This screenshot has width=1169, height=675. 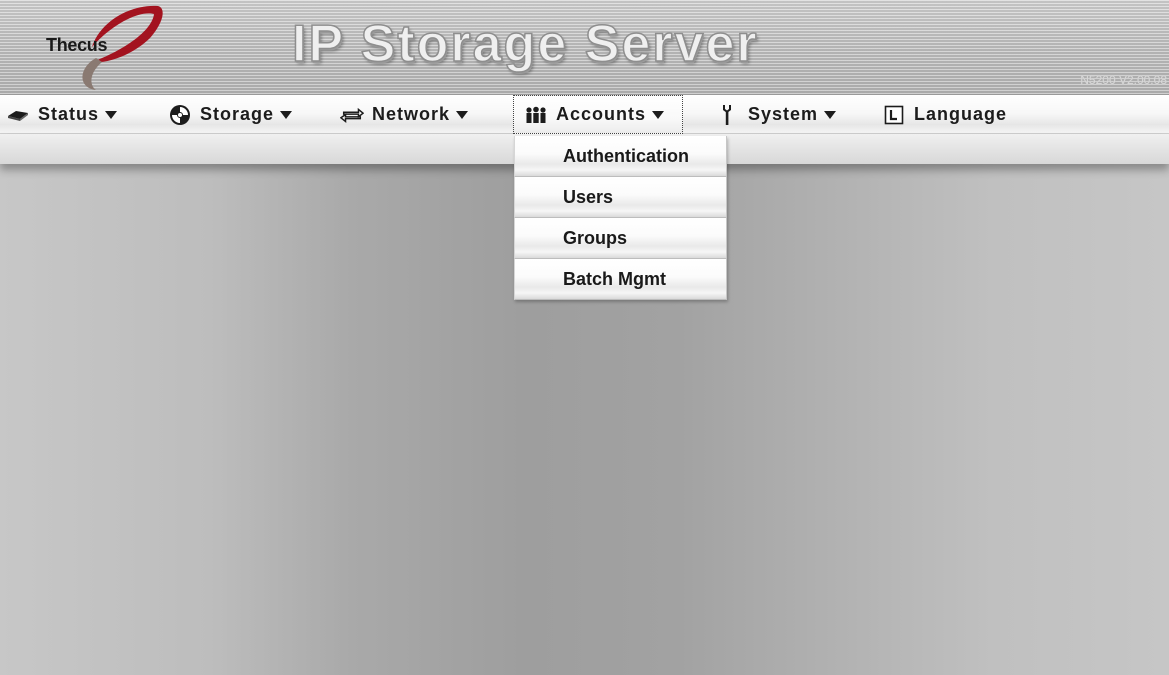 I want to click on menu-system: System, so click(x=776, y=114).